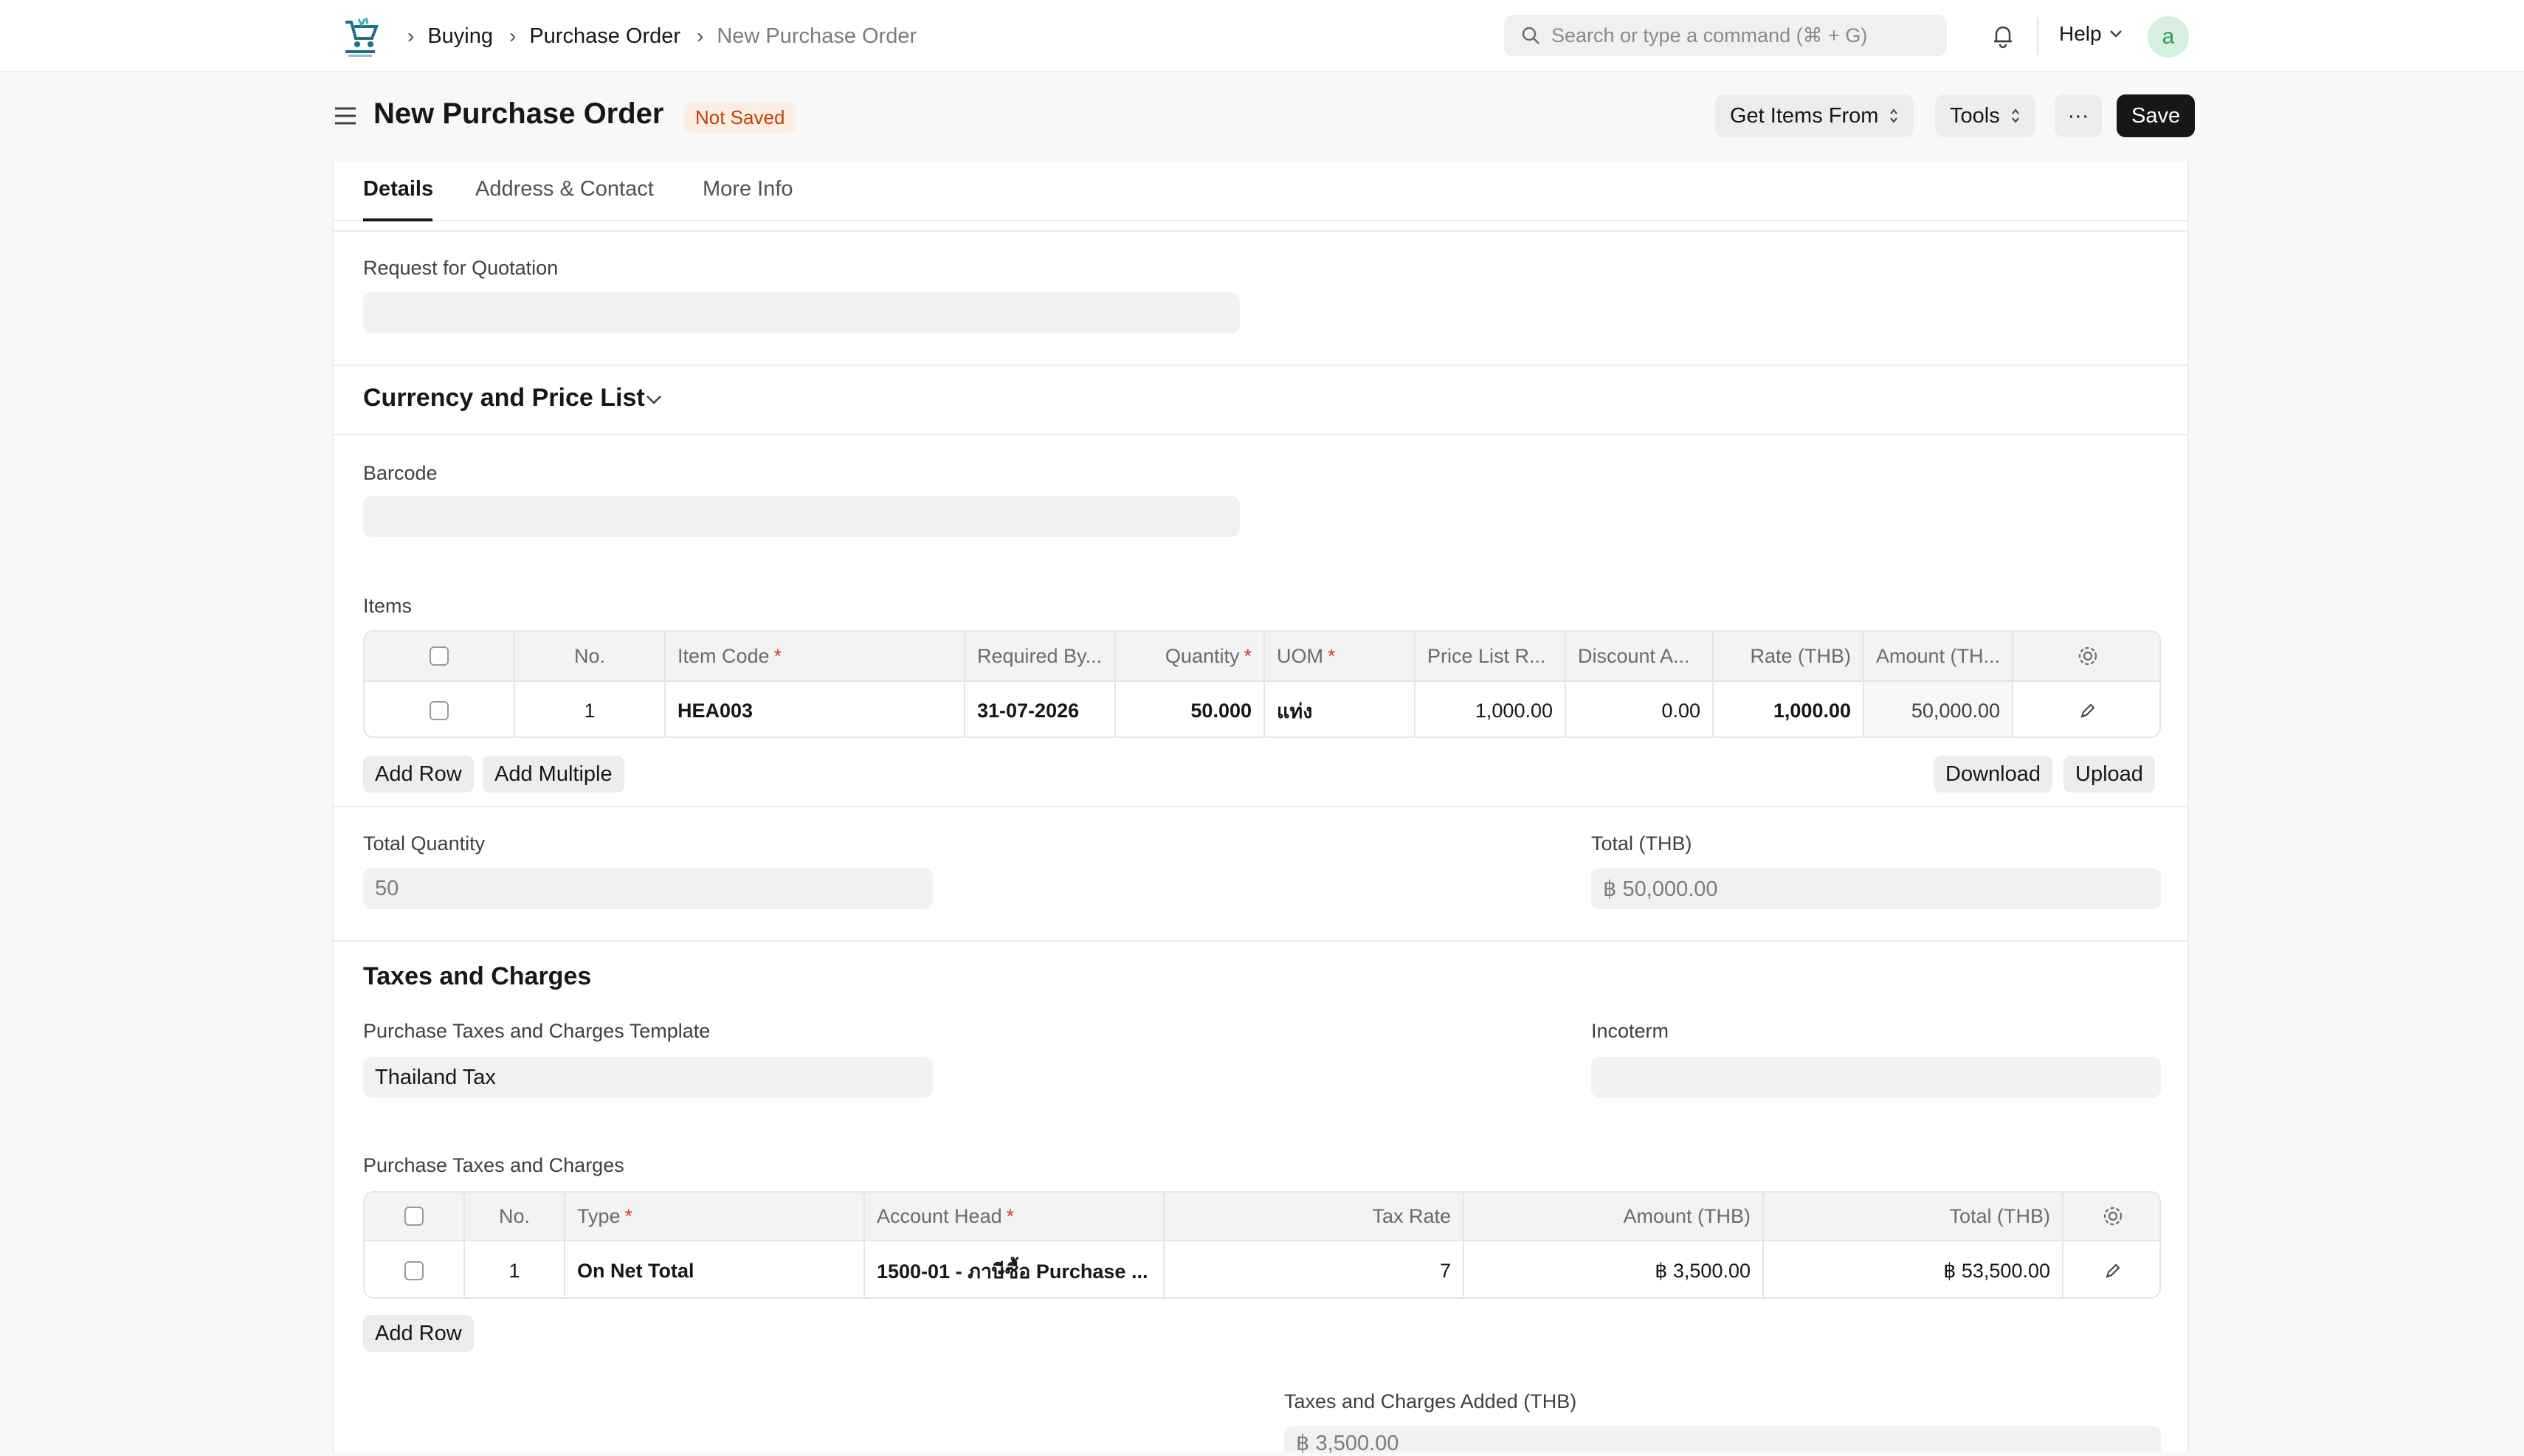 The image size is (2524, 1456). Describe the element at coordinates (648, 888) in the screenshot. I see `total-quantity-field: 50` at that location.